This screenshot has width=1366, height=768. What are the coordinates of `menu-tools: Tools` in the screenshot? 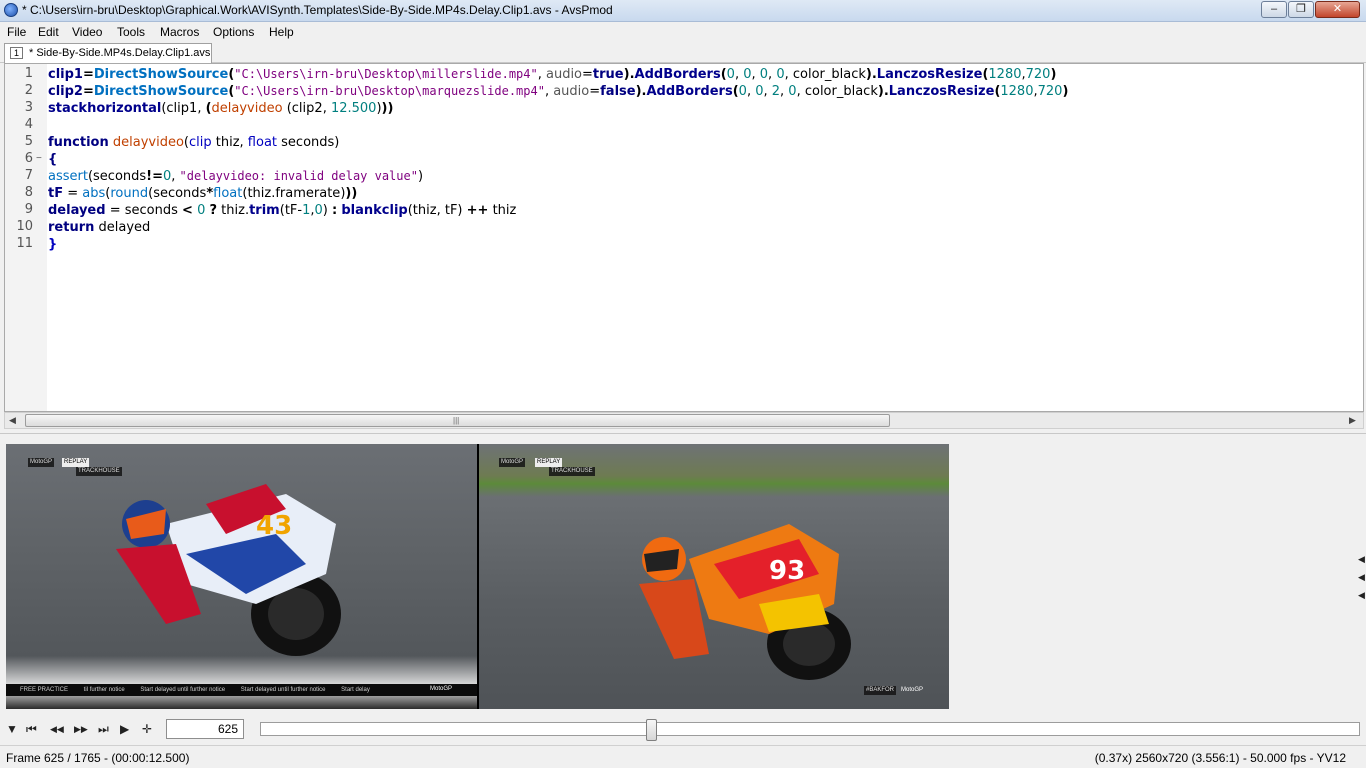 It's located at (131, 32).